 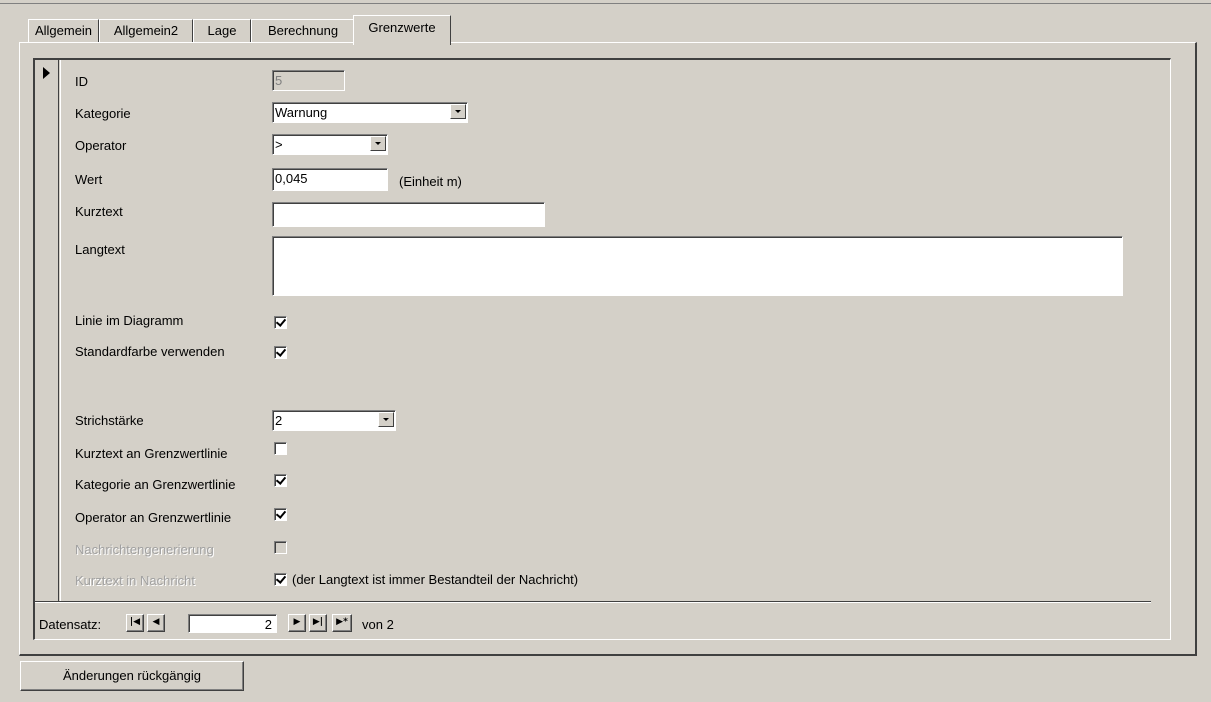 What do you see at coordinates (135, 580) in the screenshot?
I see `kurztext-in-nachricht-label: Kurztext in Nachricht` at bounding box center [135, 580].